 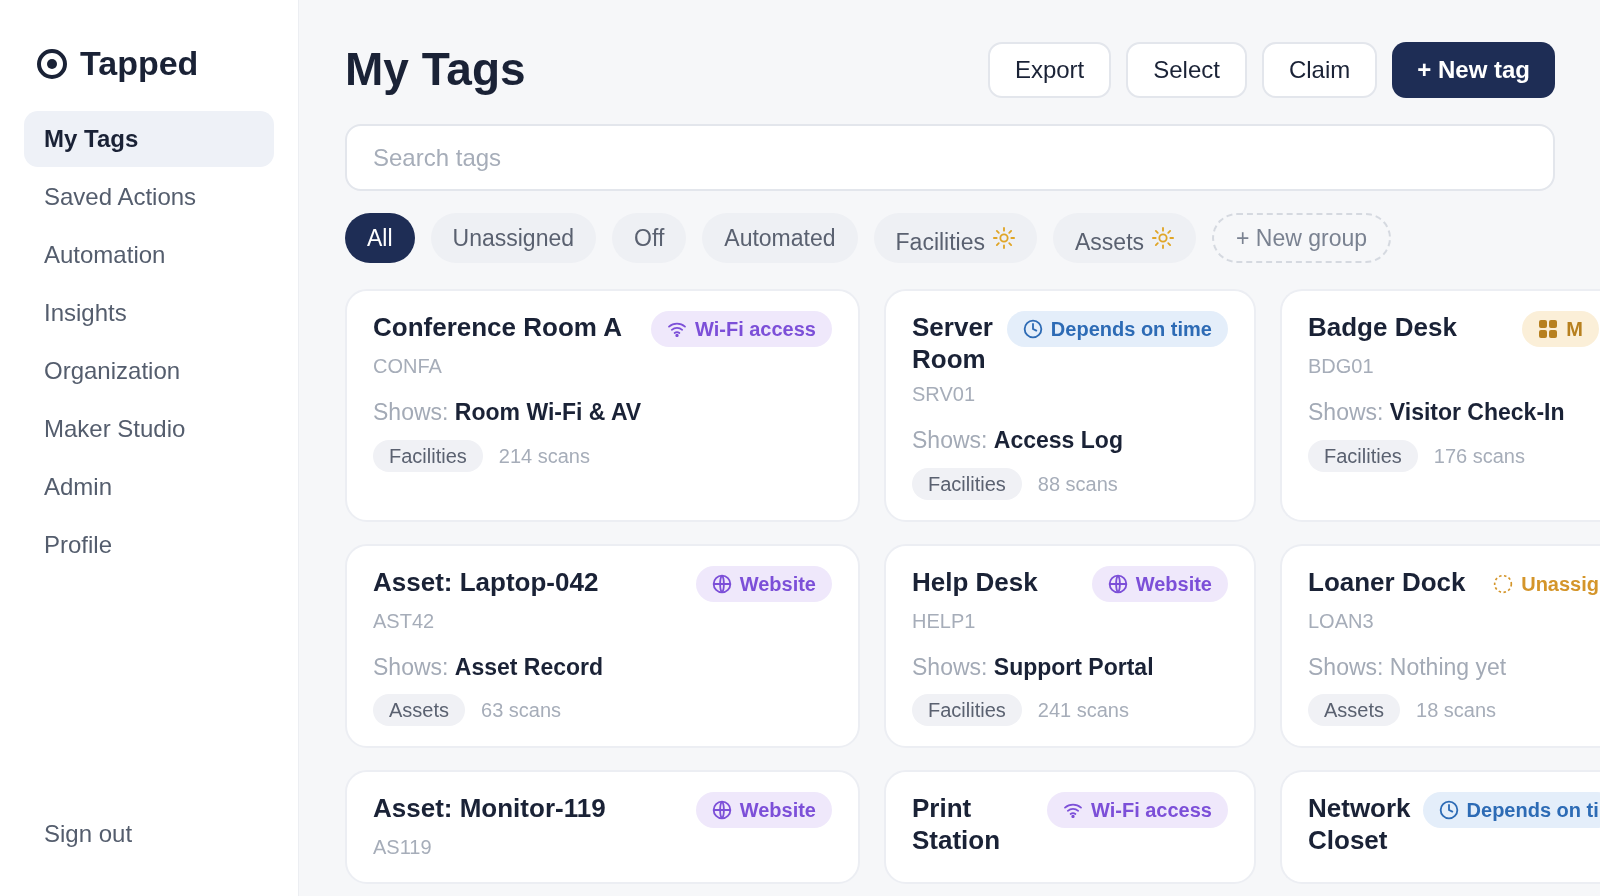 I want to click on tag-card: Server Room Depends on time SRV01 Shows: Access Log Facilities 88 scans, so click(x=1070, y=405).